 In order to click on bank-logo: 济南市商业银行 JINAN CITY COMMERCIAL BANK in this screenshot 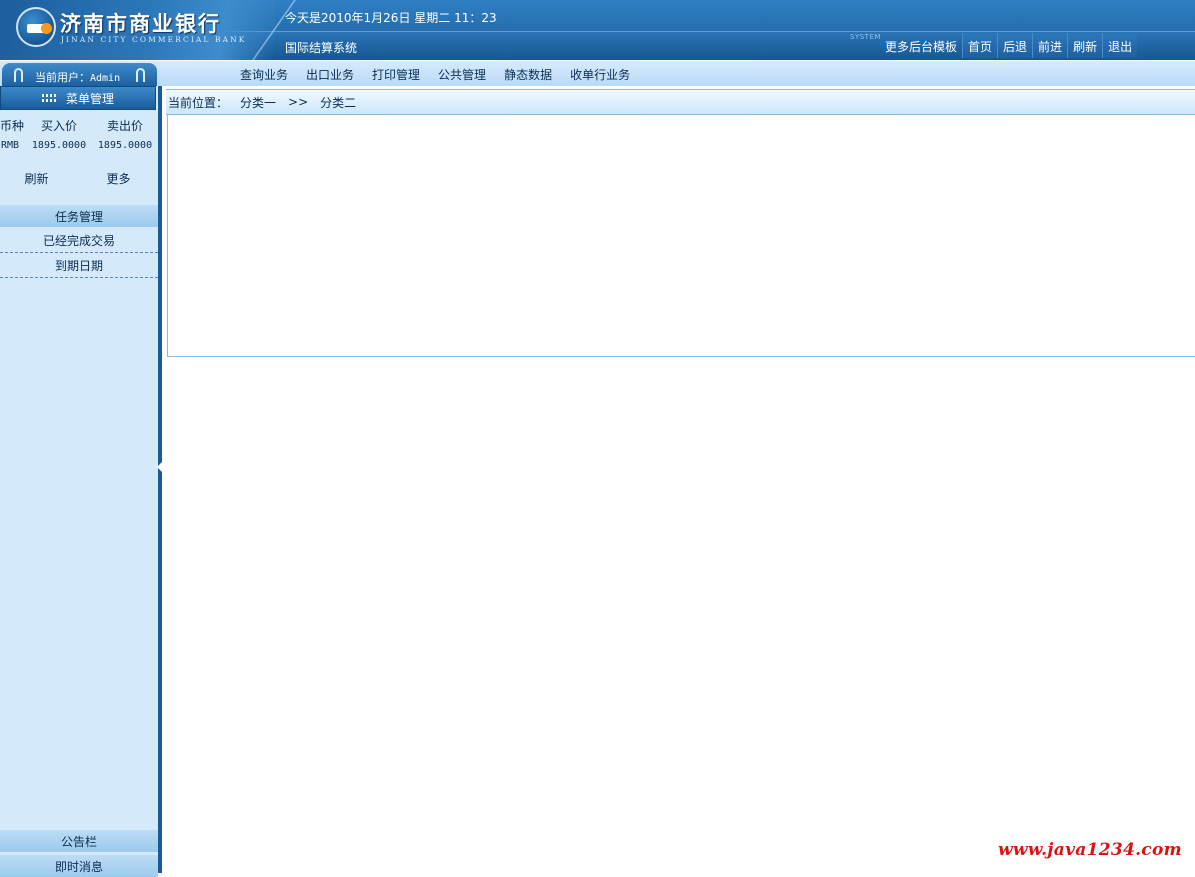, I will do `click(152, 30)`.